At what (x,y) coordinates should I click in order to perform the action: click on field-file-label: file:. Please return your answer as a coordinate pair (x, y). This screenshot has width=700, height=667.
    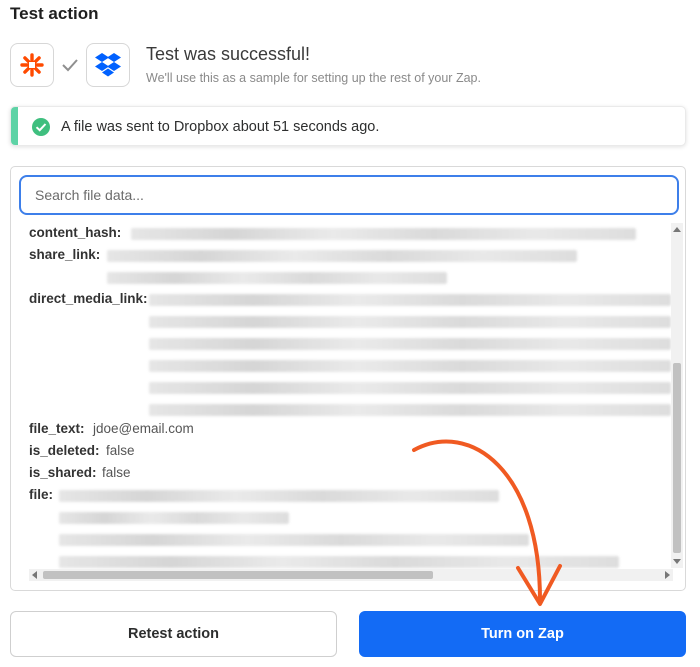
    Looking at the image, I should click on (41, 494).